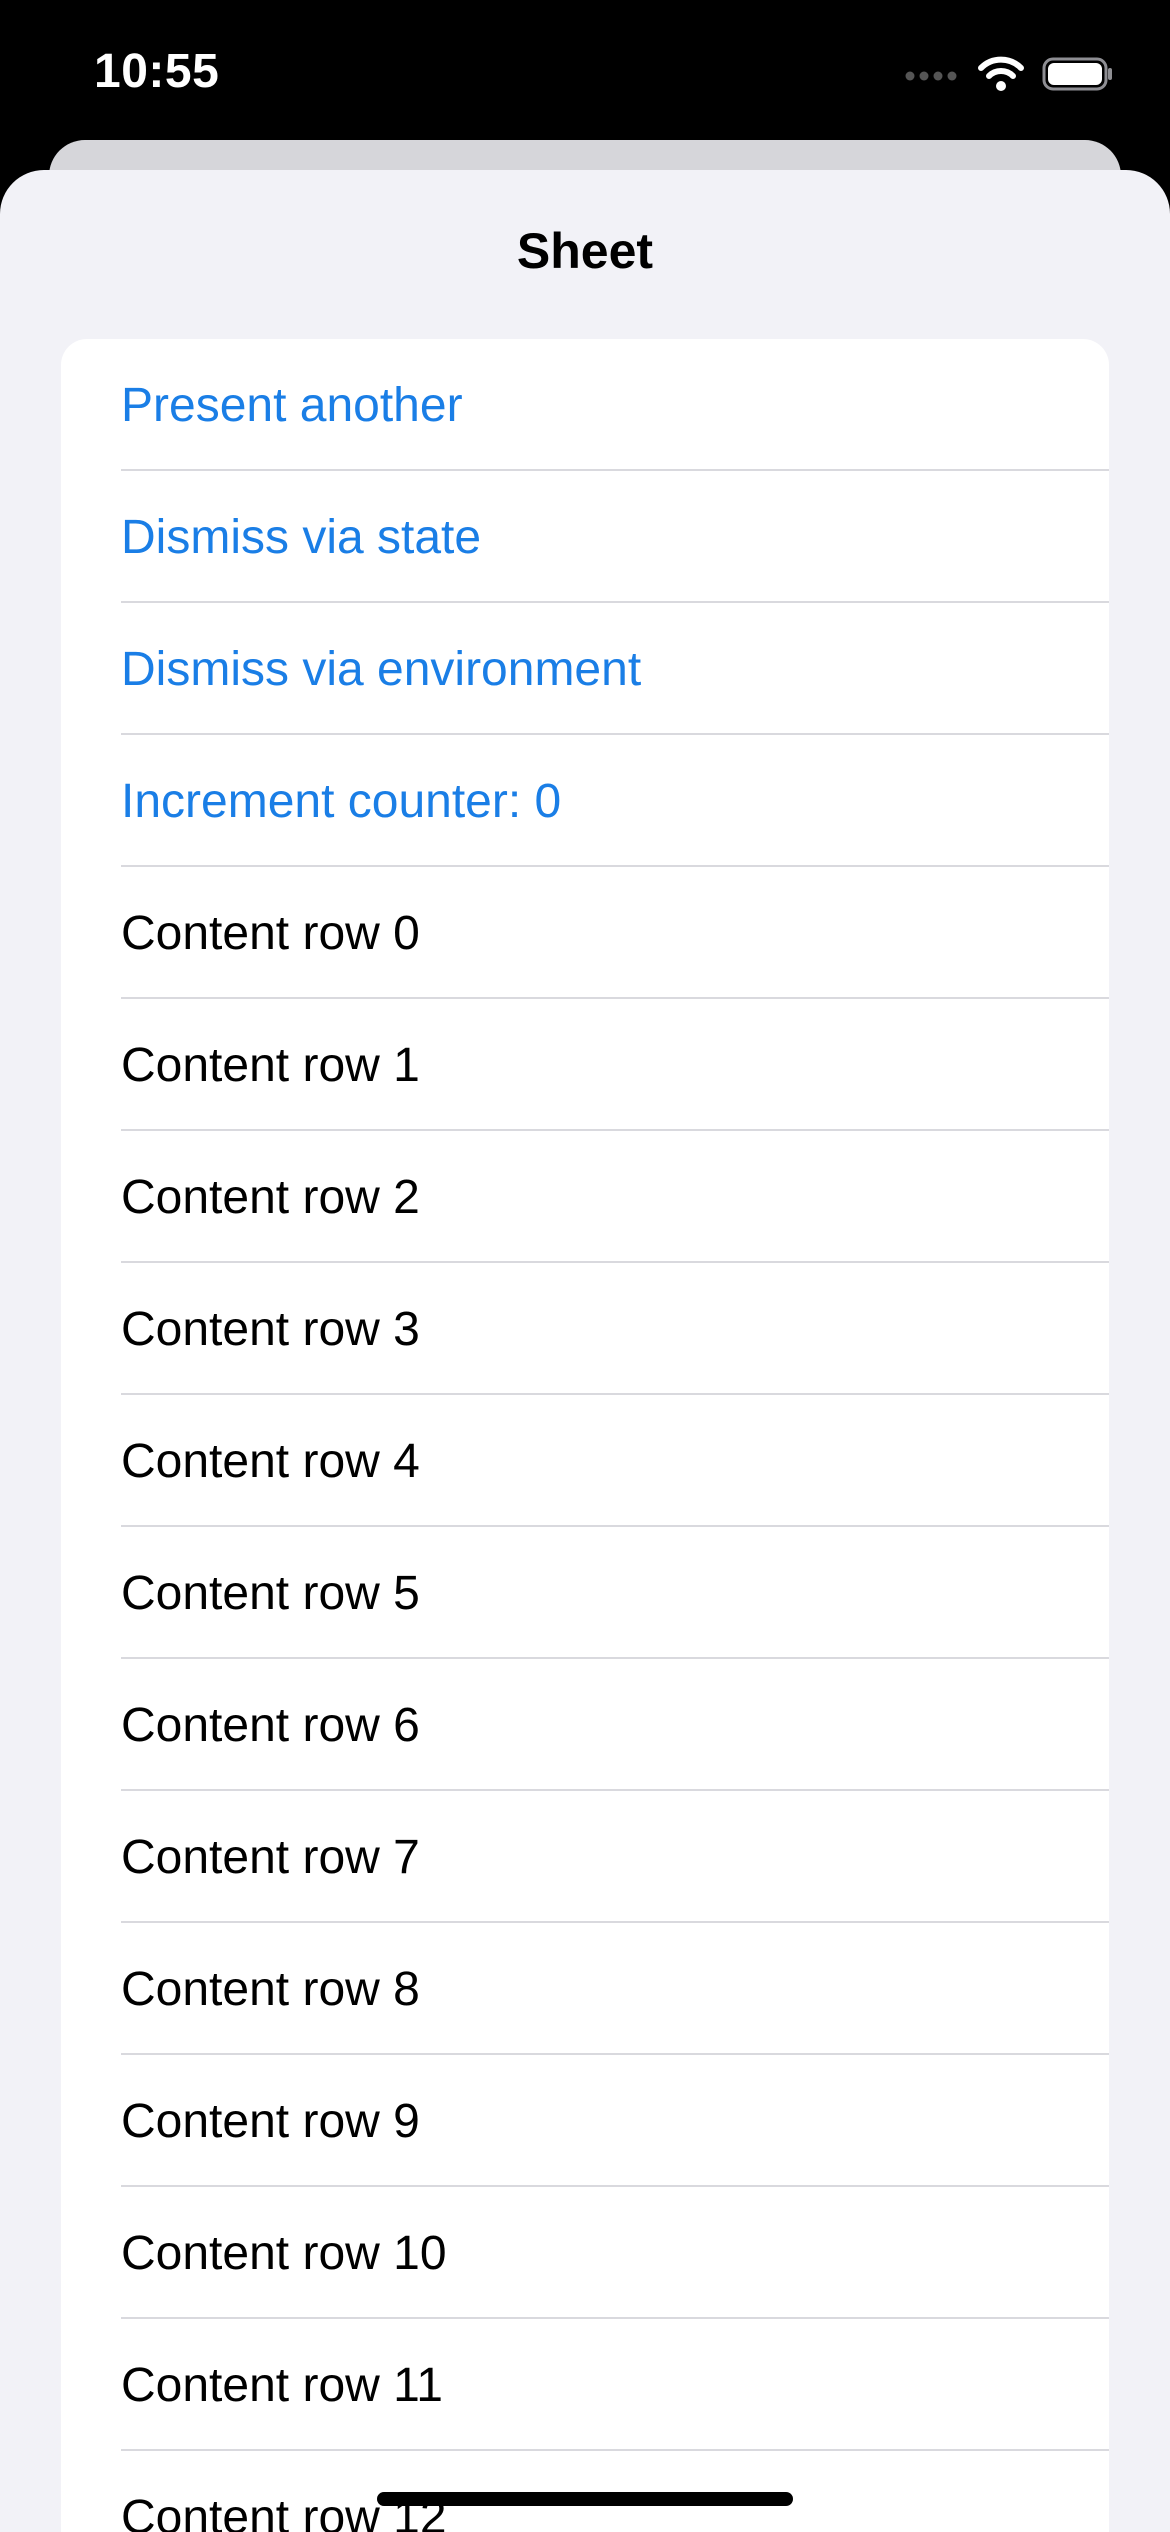  Describe the element at coordinates (585, 933) in the screenshot. I see `list-item: Content row 0` at that location.